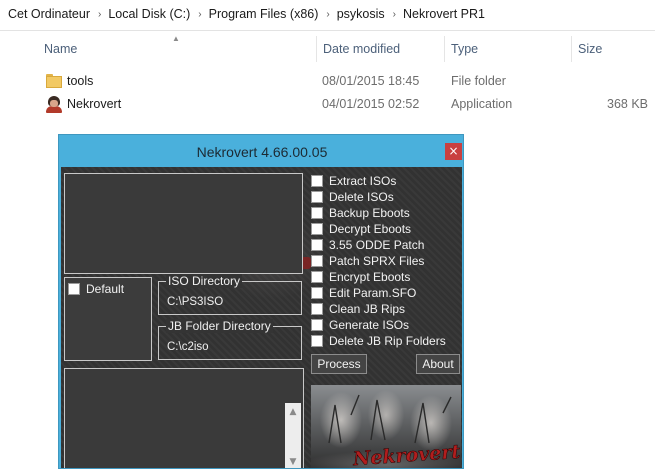 This screenshot has width=655, height=469. What do you see at coordinates (293, 412) in the screenshot?
I see `scroll-up-icon: ▲` at bounding box center [293, 412].